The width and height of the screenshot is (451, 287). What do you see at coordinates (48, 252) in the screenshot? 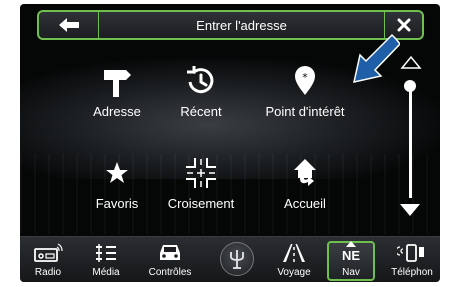
I see `radio-icon` at bounding box center [48, 252].